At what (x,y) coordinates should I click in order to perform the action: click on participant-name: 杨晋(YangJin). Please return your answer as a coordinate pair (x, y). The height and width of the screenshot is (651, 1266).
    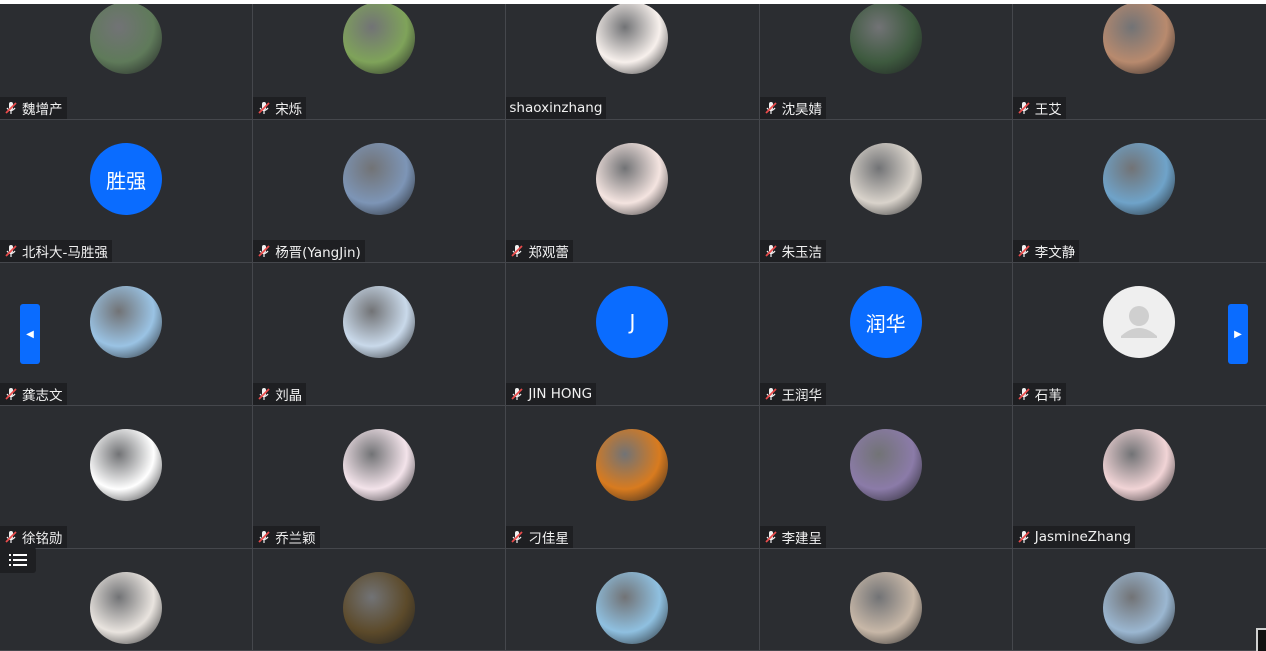
    Looking at the image, I should click on (318, 253).